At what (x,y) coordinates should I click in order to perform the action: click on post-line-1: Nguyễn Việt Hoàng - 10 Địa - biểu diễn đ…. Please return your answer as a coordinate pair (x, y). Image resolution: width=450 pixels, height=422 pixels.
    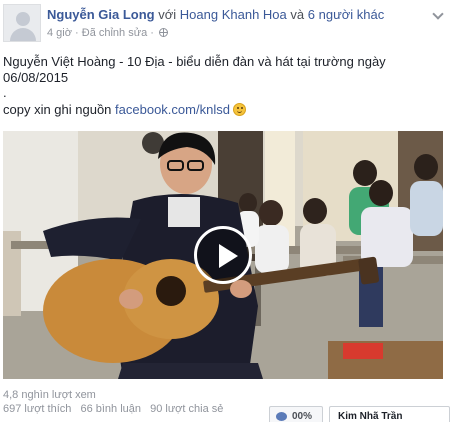
    Looking at the image, I should click on (194, 61).